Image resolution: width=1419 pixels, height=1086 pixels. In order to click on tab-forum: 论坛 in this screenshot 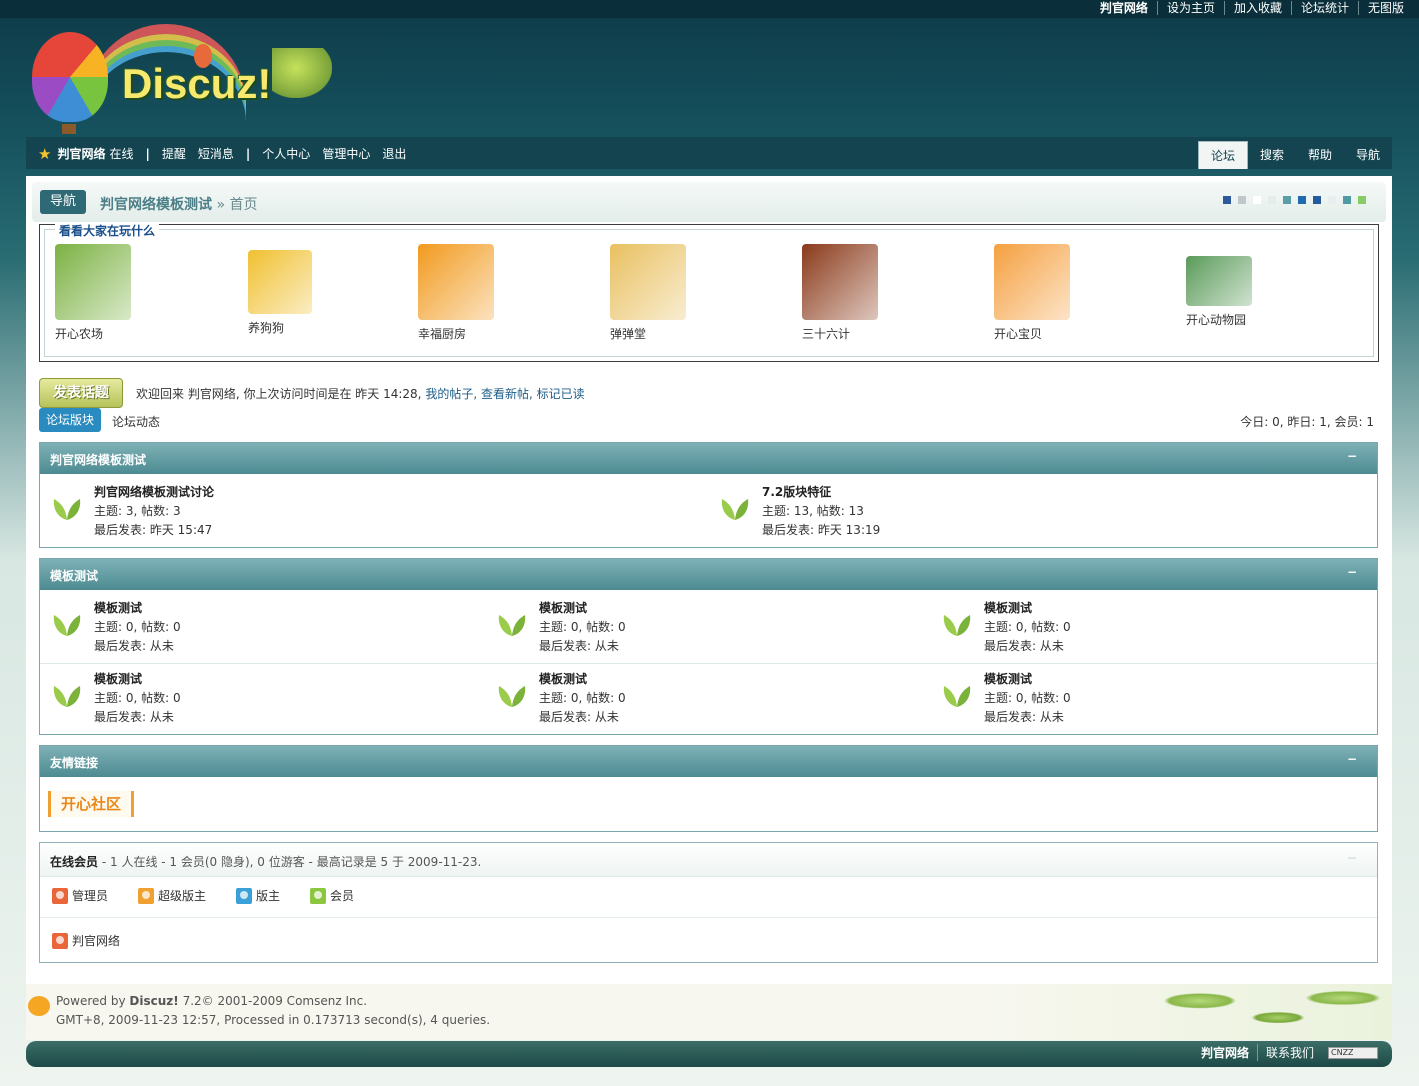, I will do `click(1222, 155)`.